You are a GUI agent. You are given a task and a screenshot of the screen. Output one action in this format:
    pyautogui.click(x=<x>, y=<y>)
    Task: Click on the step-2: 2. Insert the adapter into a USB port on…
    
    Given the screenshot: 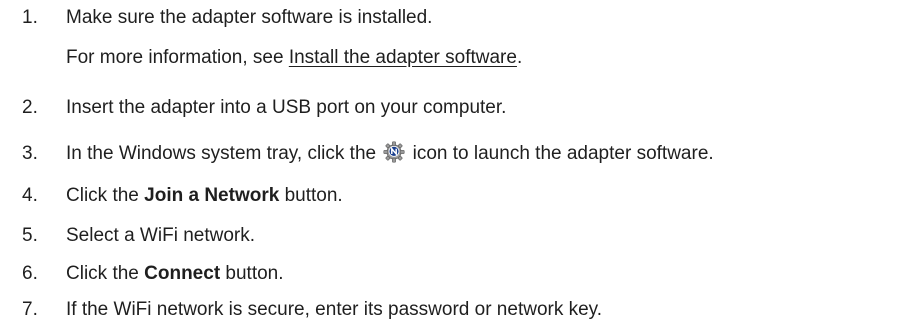 What is the action you would take?
    pyautogui.click(x=453, y=108)
    